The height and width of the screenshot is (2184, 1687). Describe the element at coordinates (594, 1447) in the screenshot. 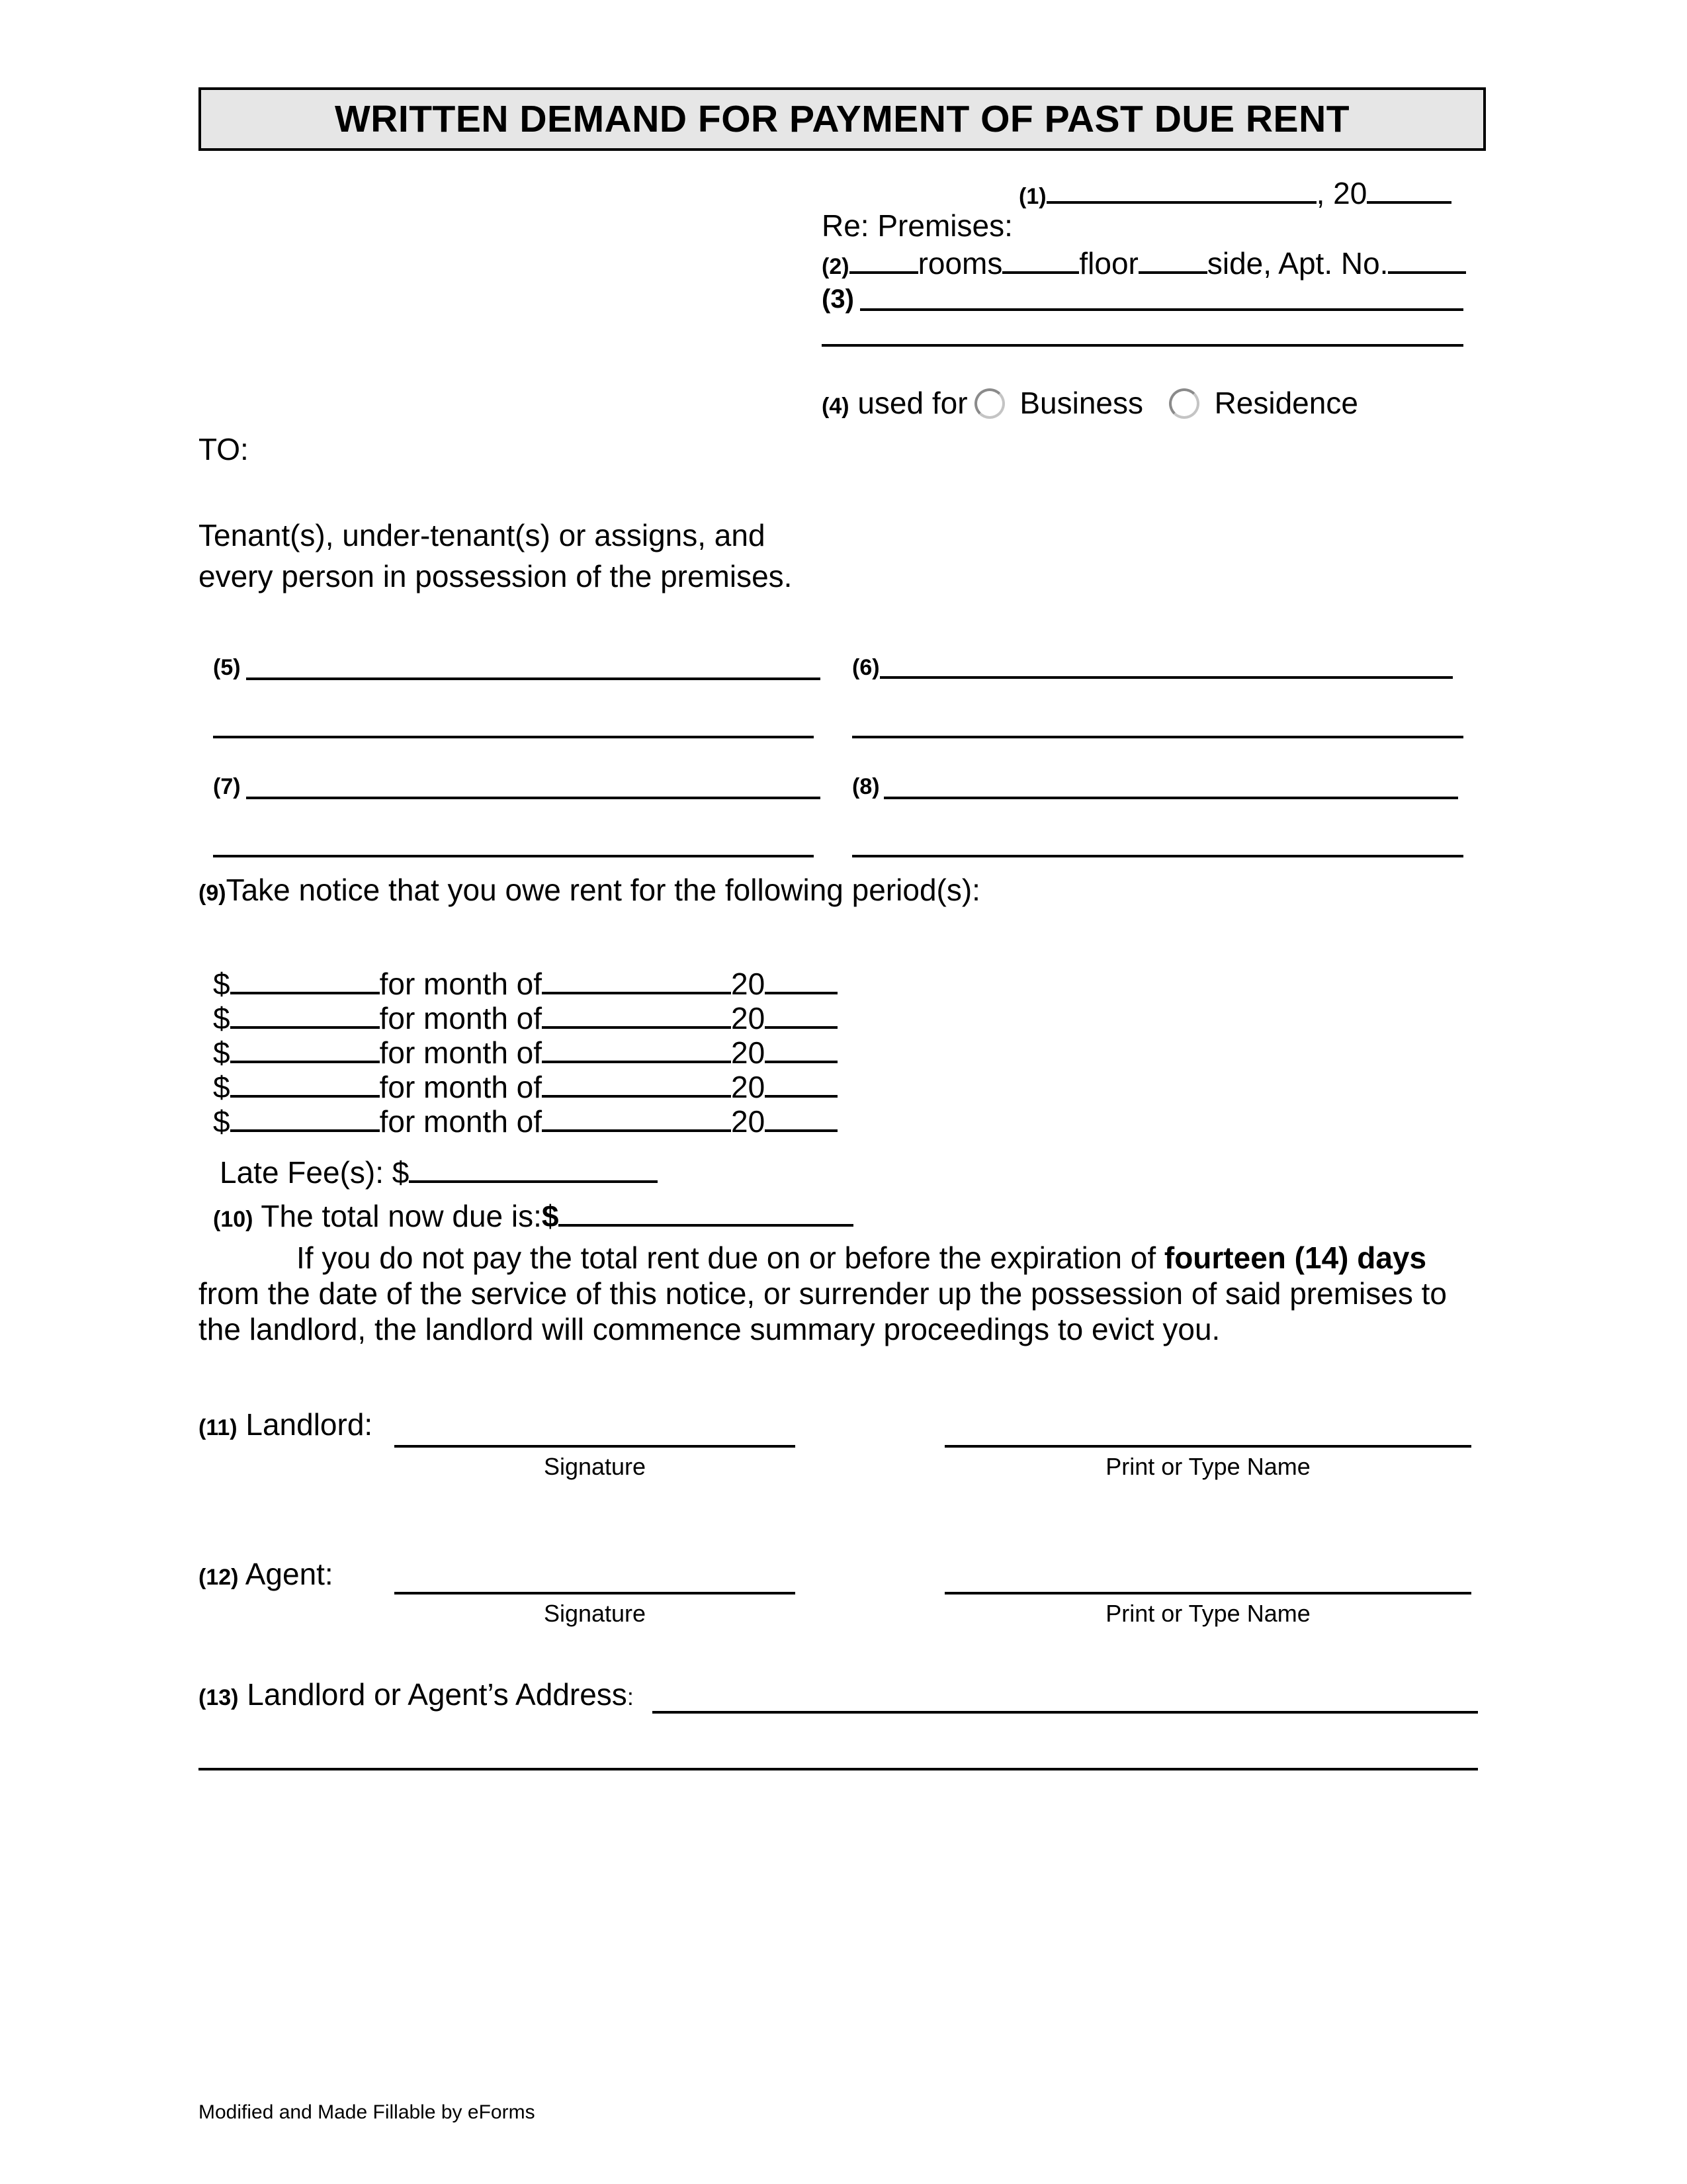

I see `landlord-signature-input` at that location.